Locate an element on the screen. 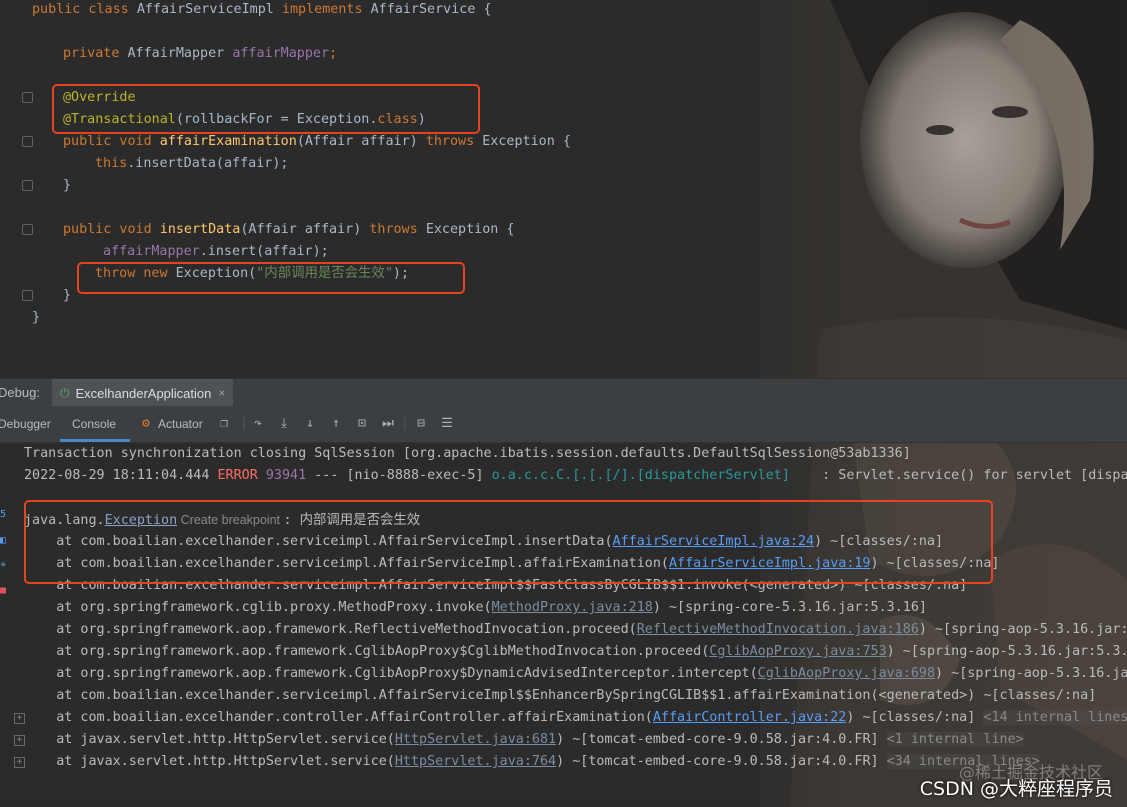  step-out-icon: ↑ is located at coordinates (336, 423).